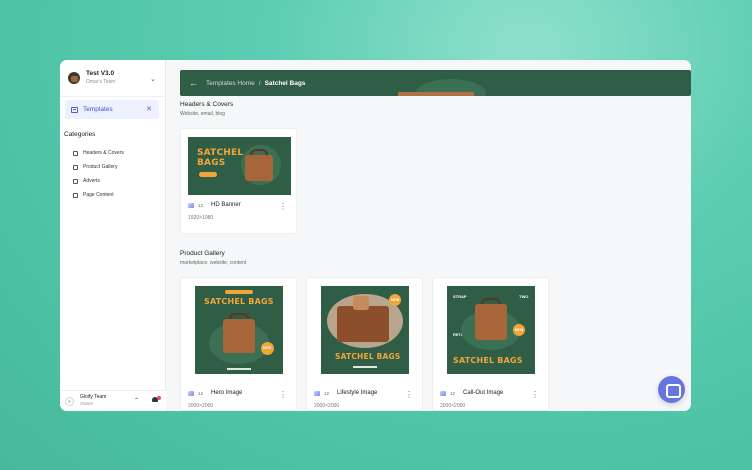 The height and width of the screenshot is (470, 752). I want to click on category-headers-covers: Headers & Covers, so click(119, 153).